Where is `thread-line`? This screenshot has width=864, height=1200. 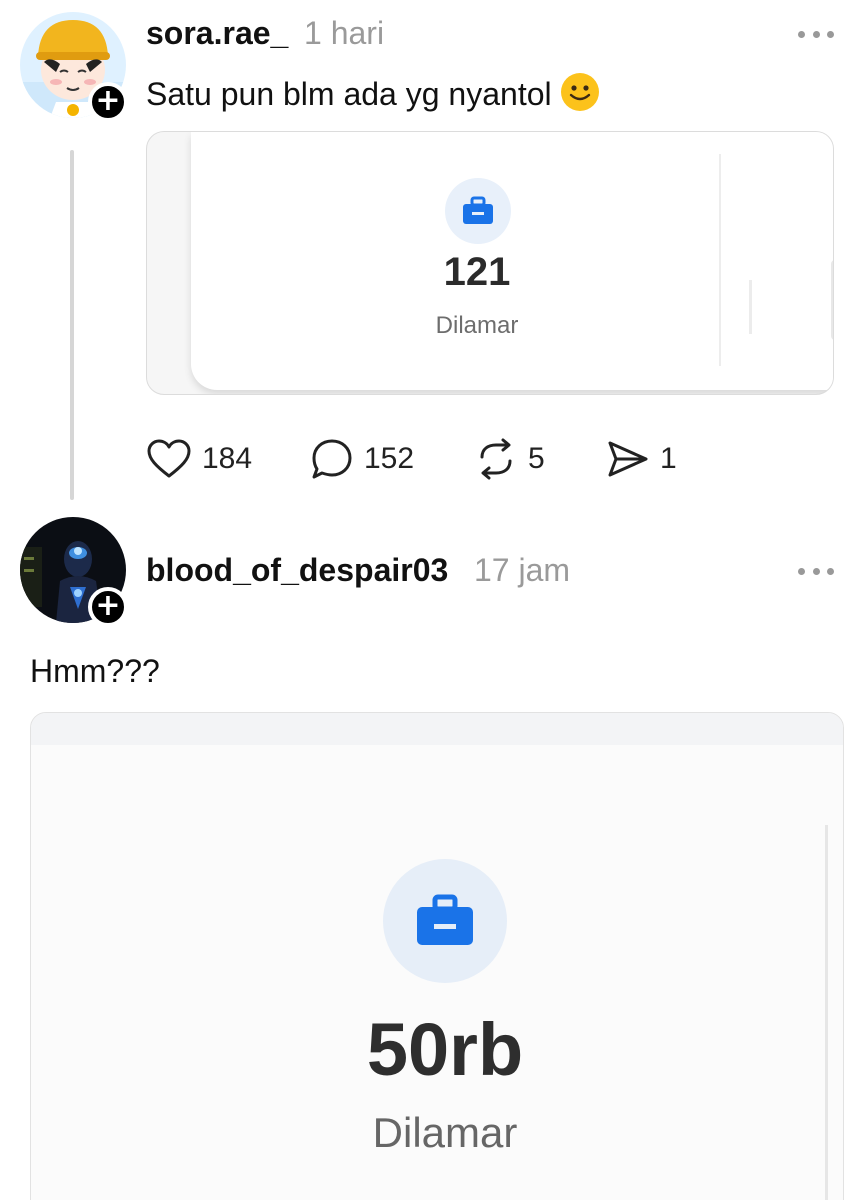
thread-line is located at coordinates (72, 325).